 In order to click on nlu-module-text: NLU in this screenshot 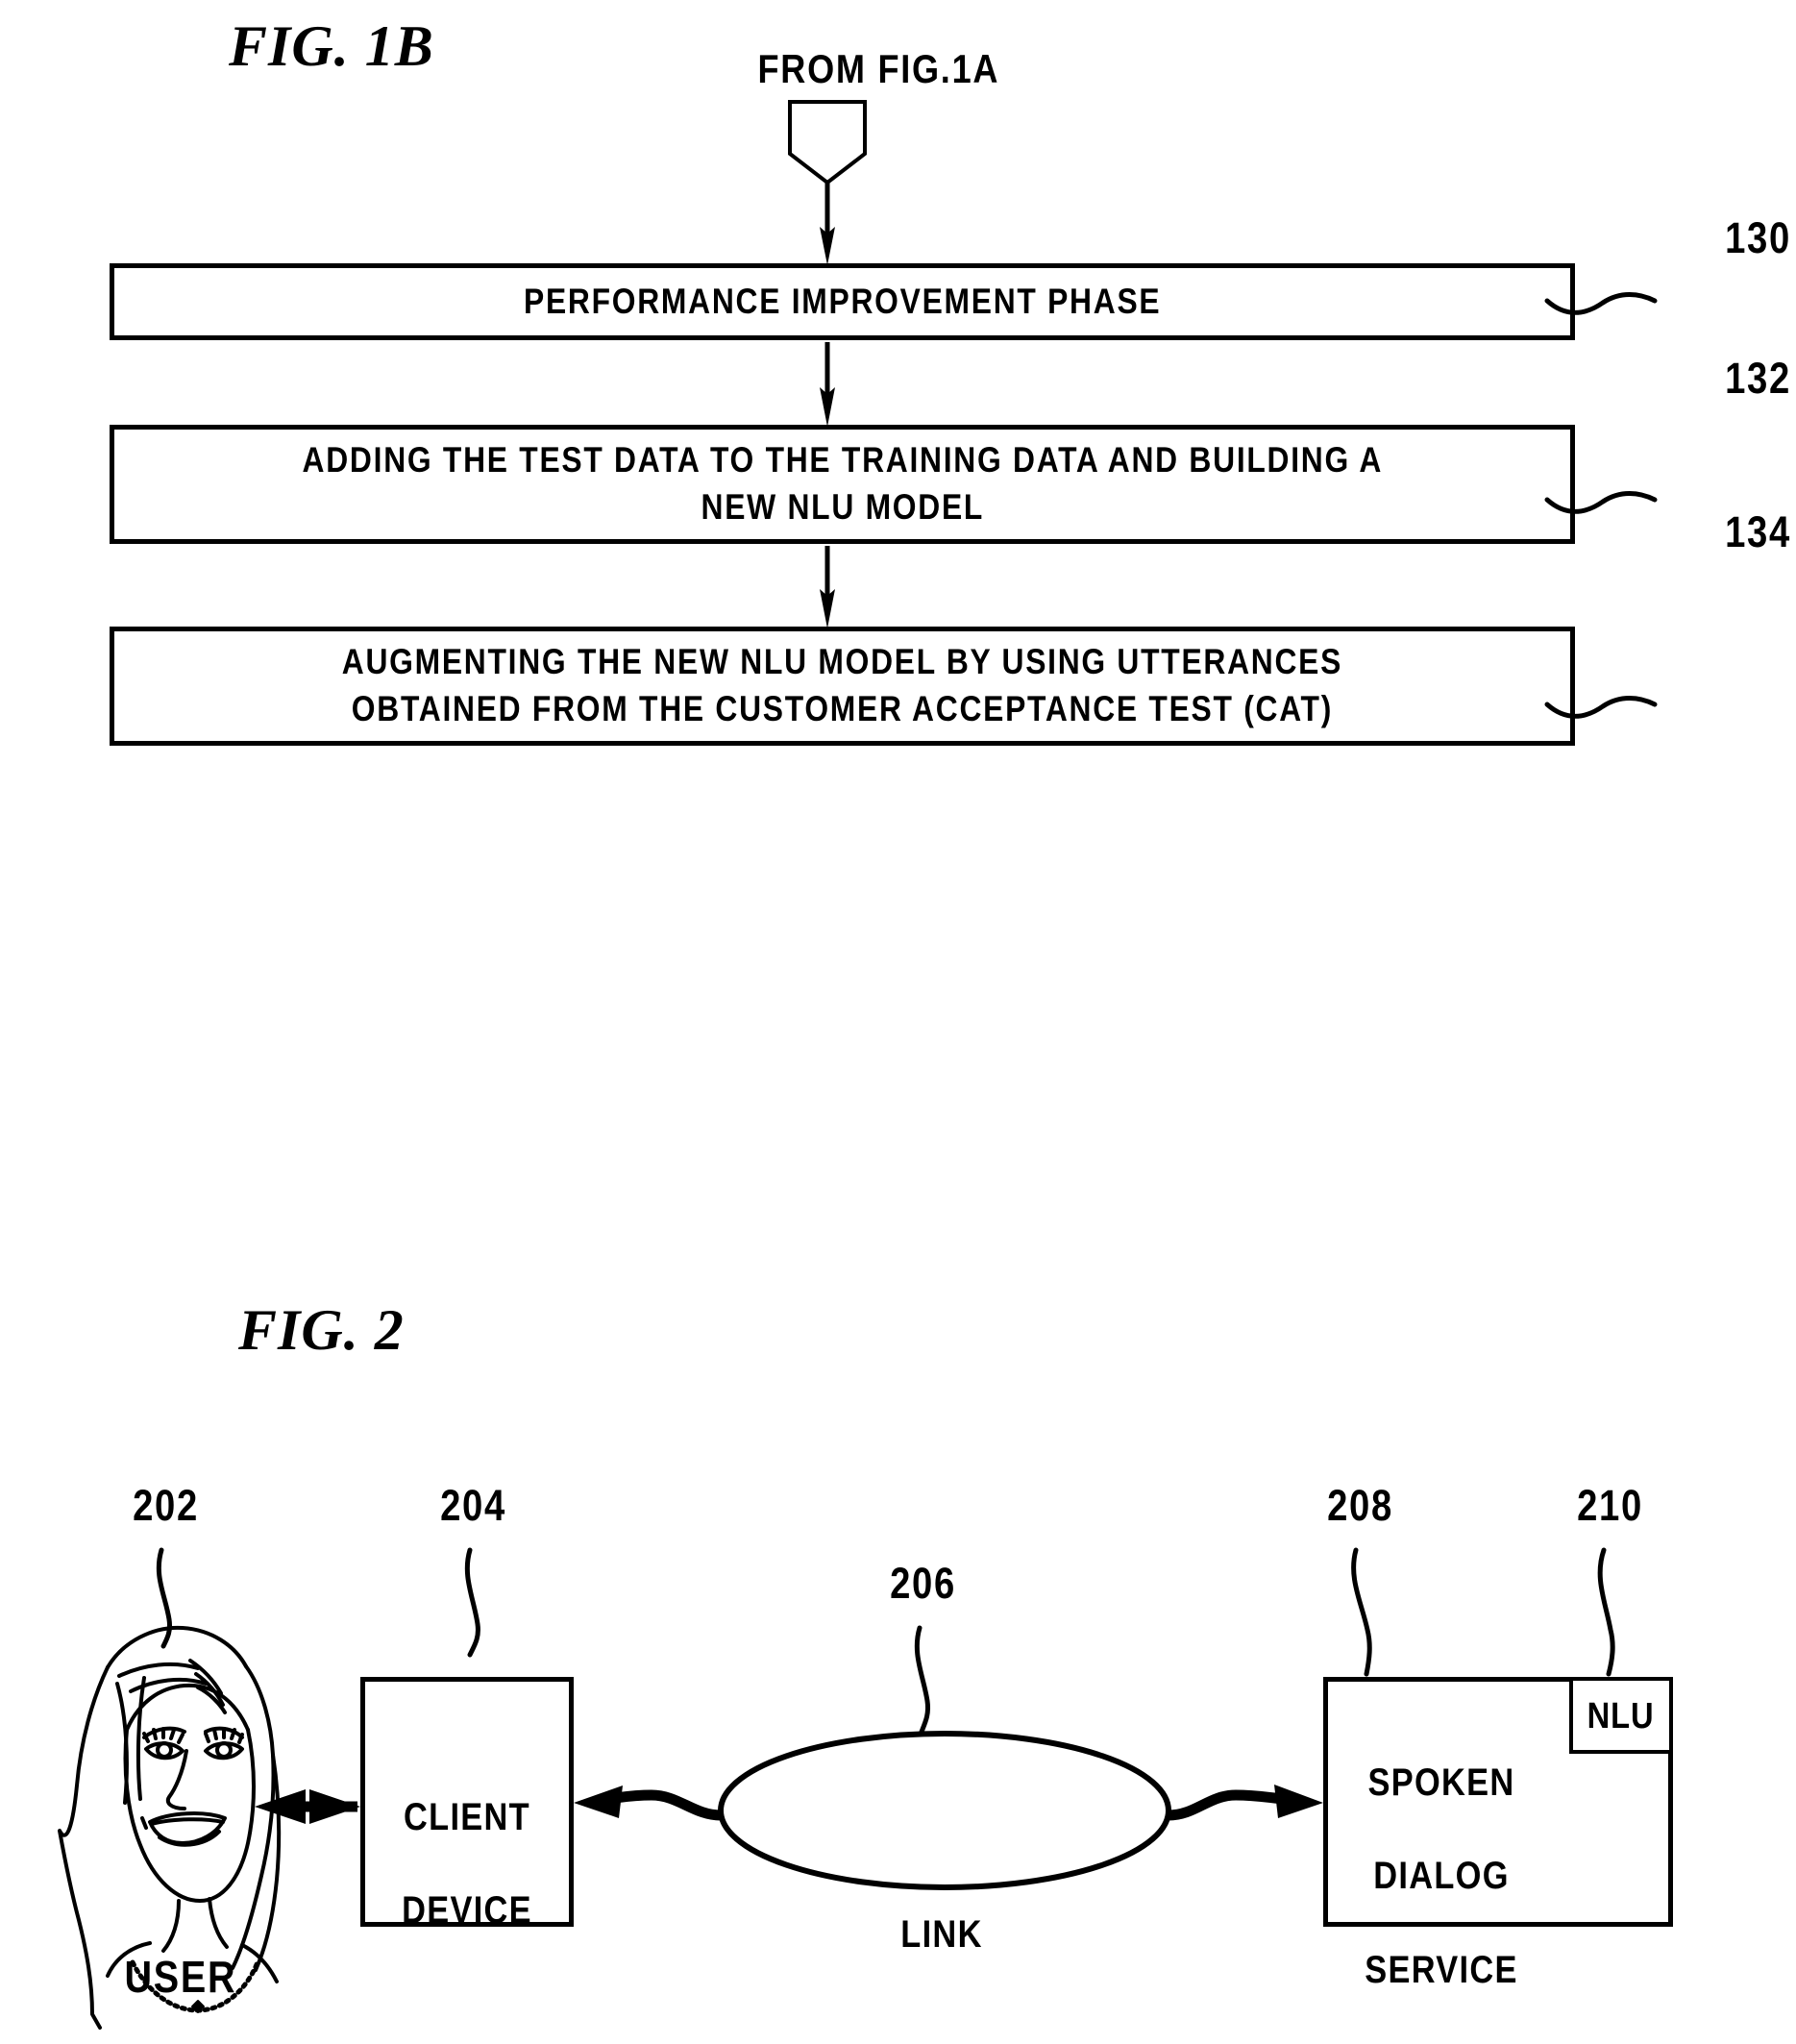, I will do `click(1621, 1716)`.